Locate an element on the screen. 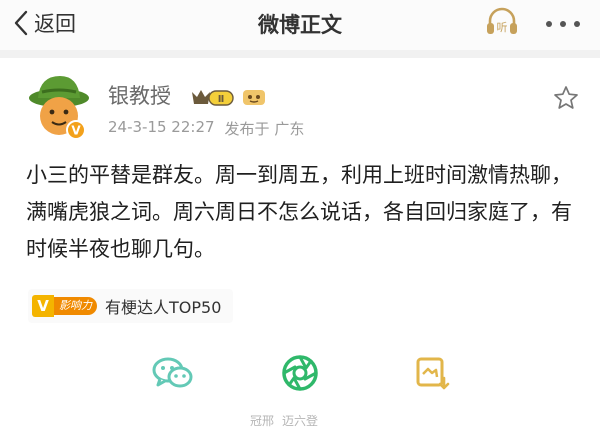 The height and width of the screenshot is (438, 600). headphones-icon: 听 is located at coordinates (502, 20).